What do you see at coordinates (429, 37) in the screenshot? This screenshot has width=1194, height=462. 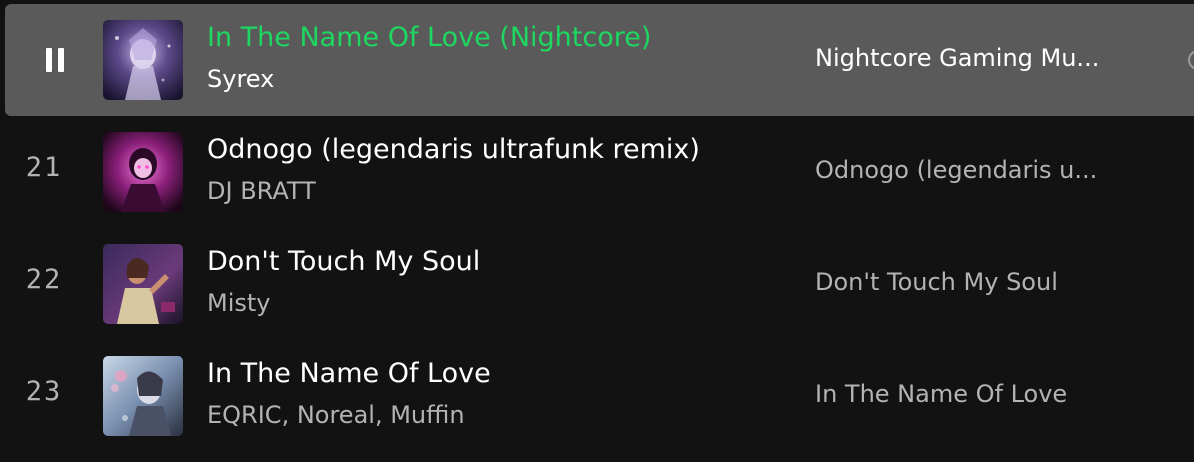 I see `track-title: In The Name Of Love (Nightcore)` at bounding box center [429, 37].